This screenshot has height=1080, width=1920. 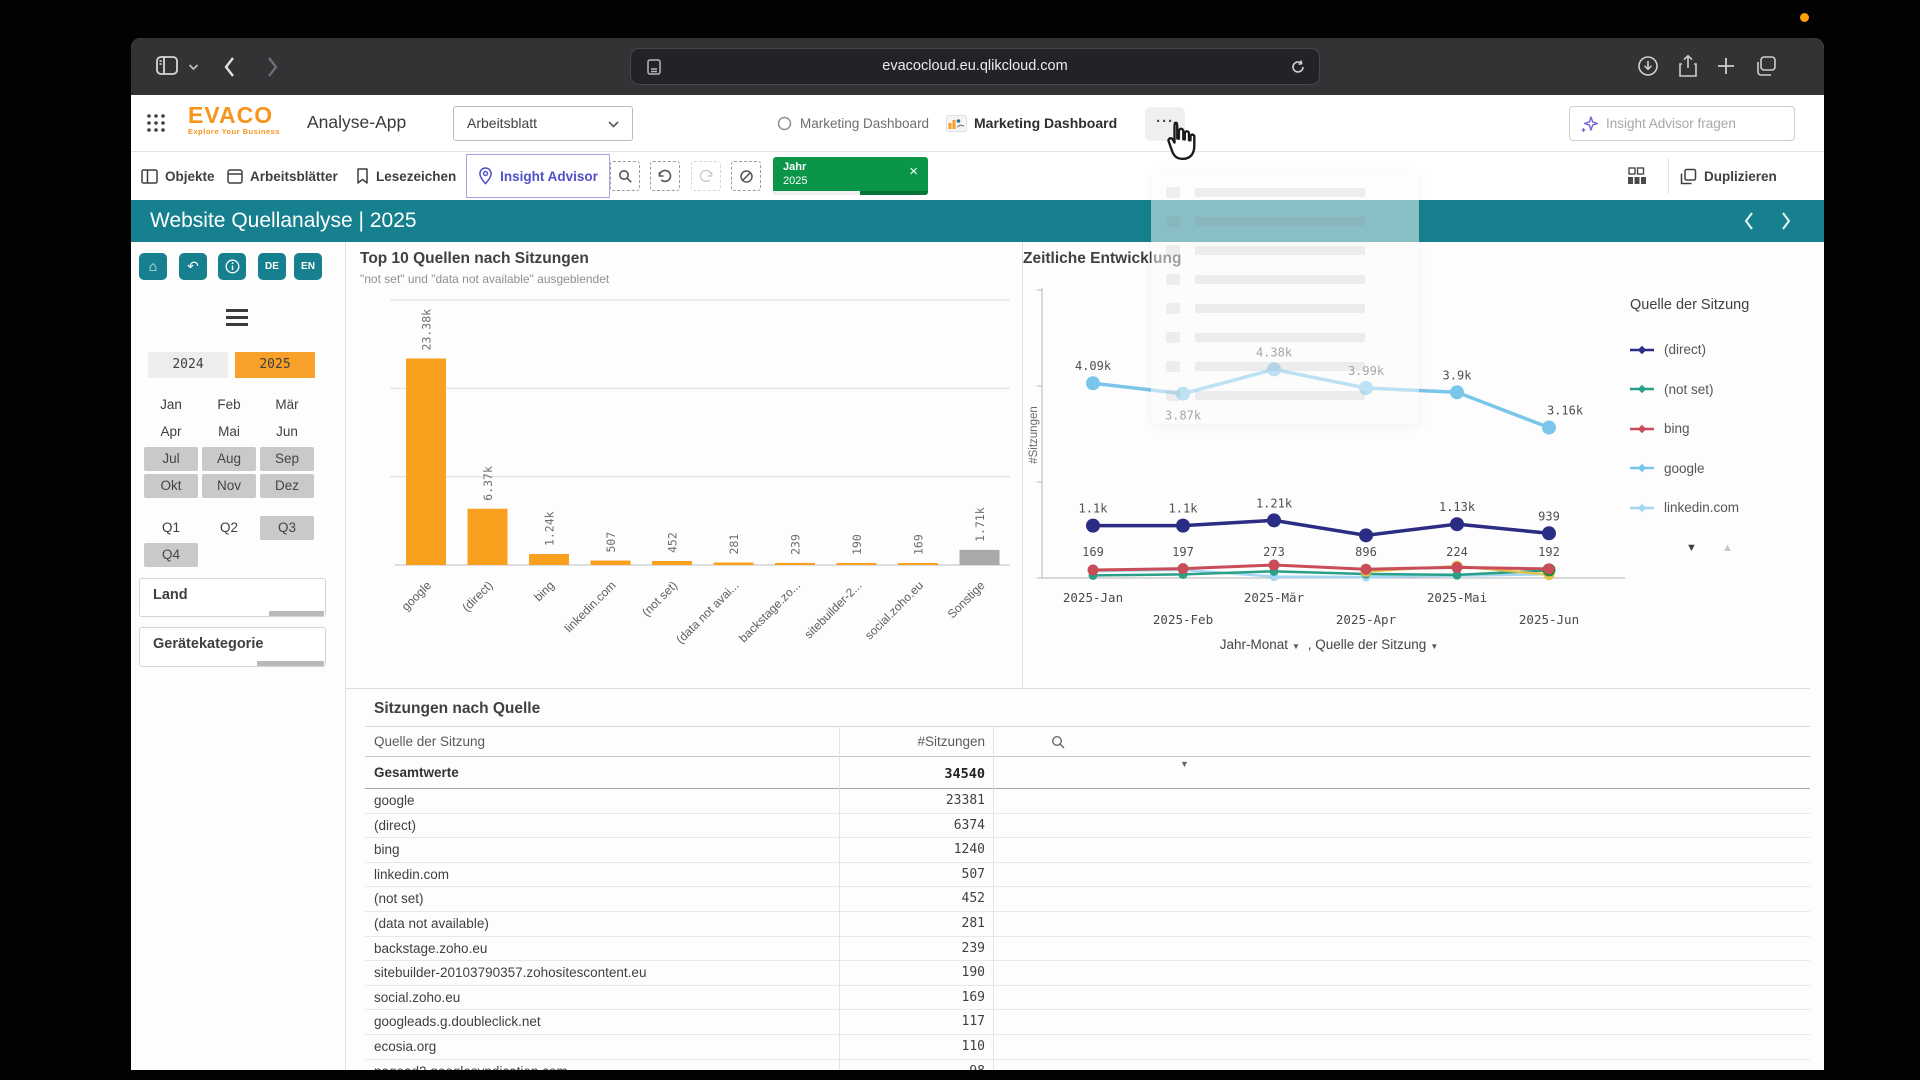 I want to click on selection-chip-close-icon: ×, so click(x=913, y=171).